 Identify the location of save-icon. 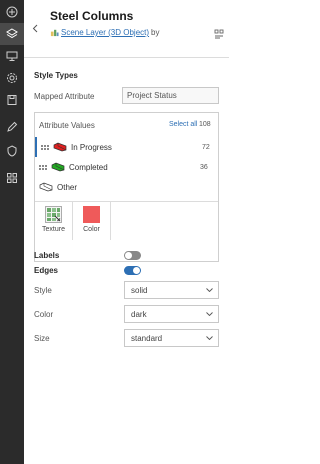
(12, 100).